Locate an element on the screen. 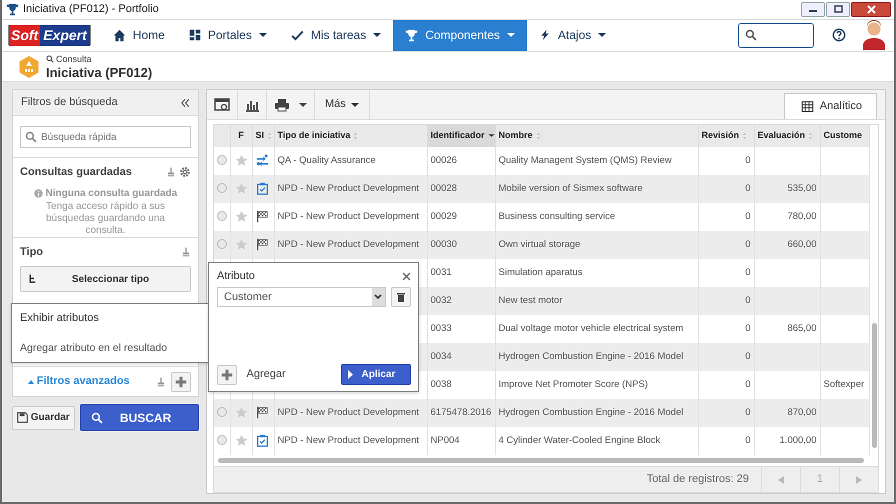 The width and height of the screenshot is (896, 504). left-arrow-icon is located at coordinates (781, 480).